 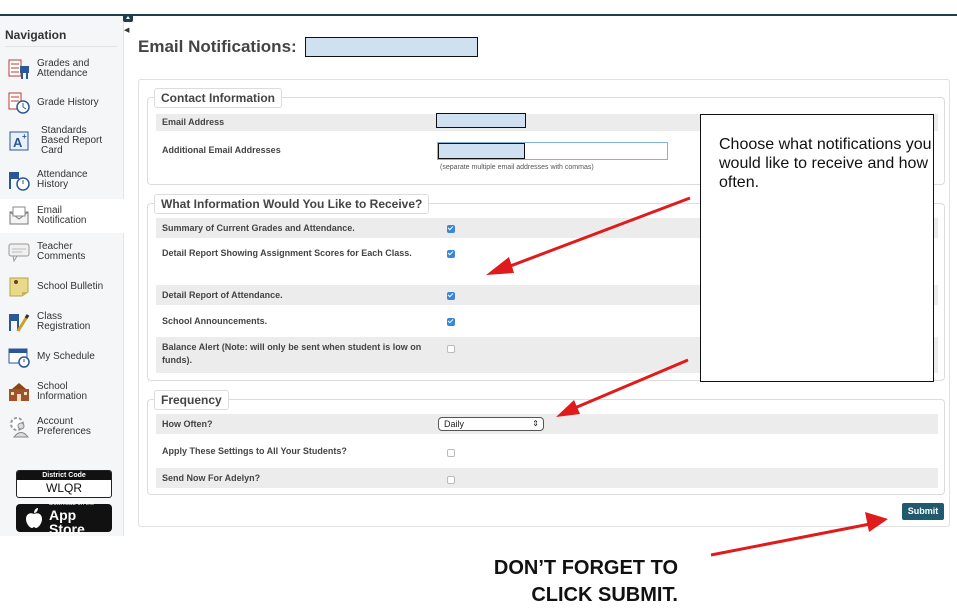 What do you see at coordinates (19, 287) in the screenshot?
I see `school-bulletin-icon` at bounding box center [19, 287].